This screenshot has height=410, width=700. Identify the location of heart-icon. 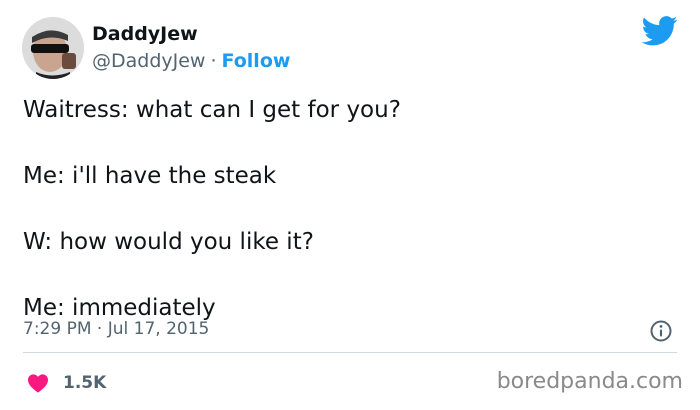
(38, 383).